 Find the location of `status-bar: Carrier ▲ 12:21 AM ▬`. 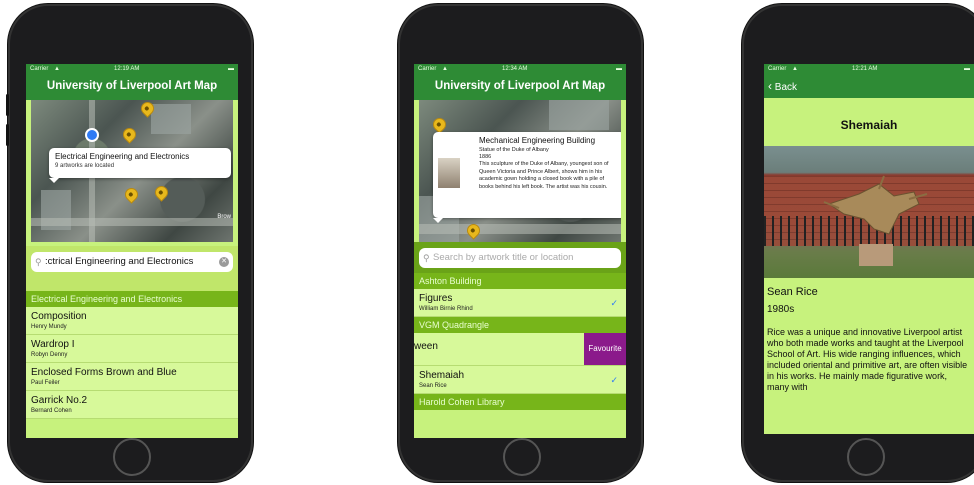

status-bar: Carrier ▲ 12:21 AM ▬ is located at coordinates (869, 70).